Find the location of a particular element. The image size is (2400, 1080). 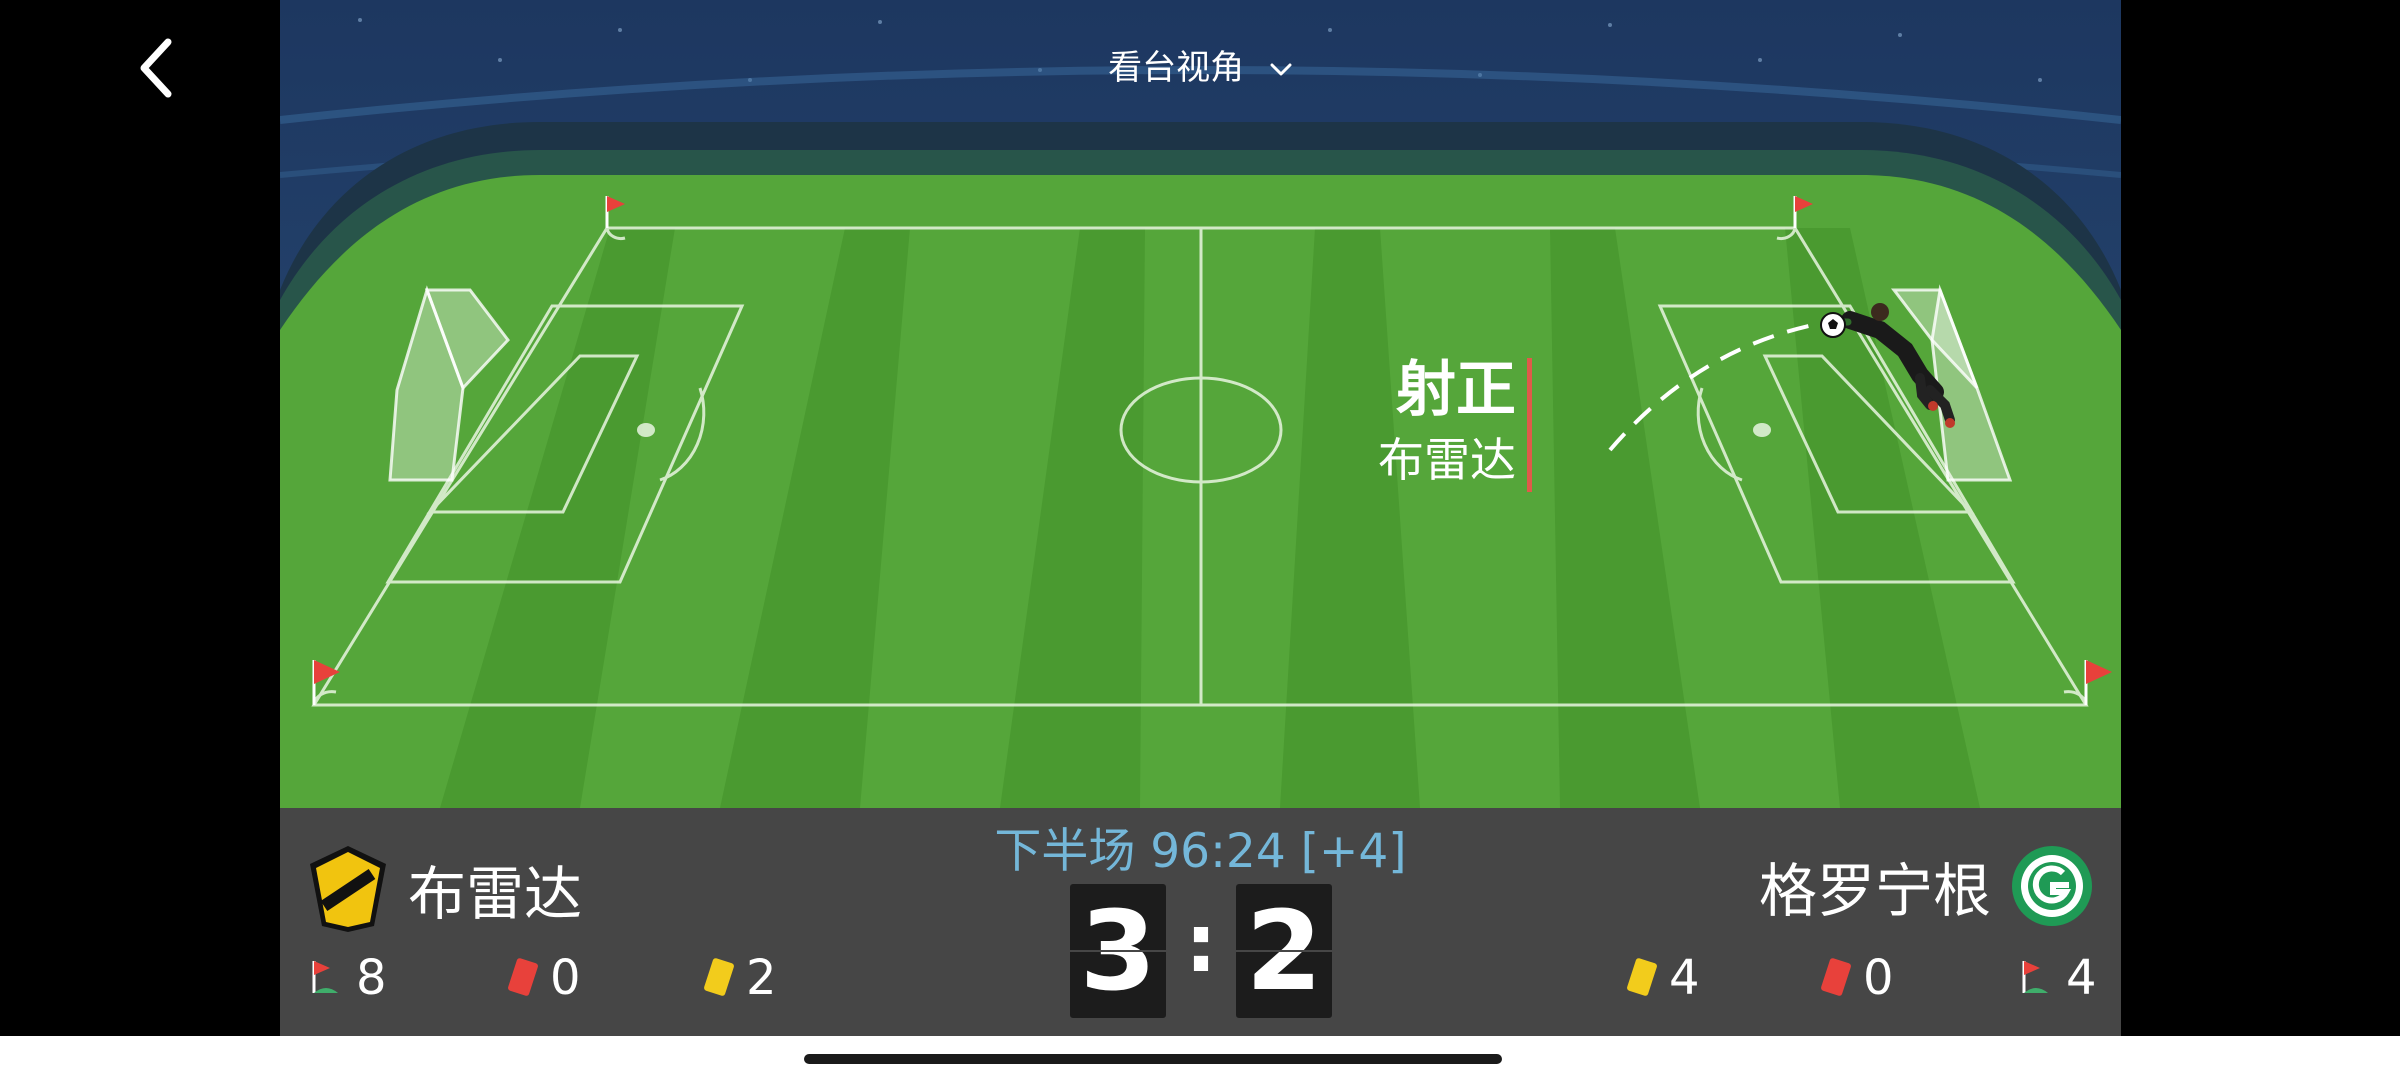

away-corners-count: 4 is located at coordinates (2081, 978).